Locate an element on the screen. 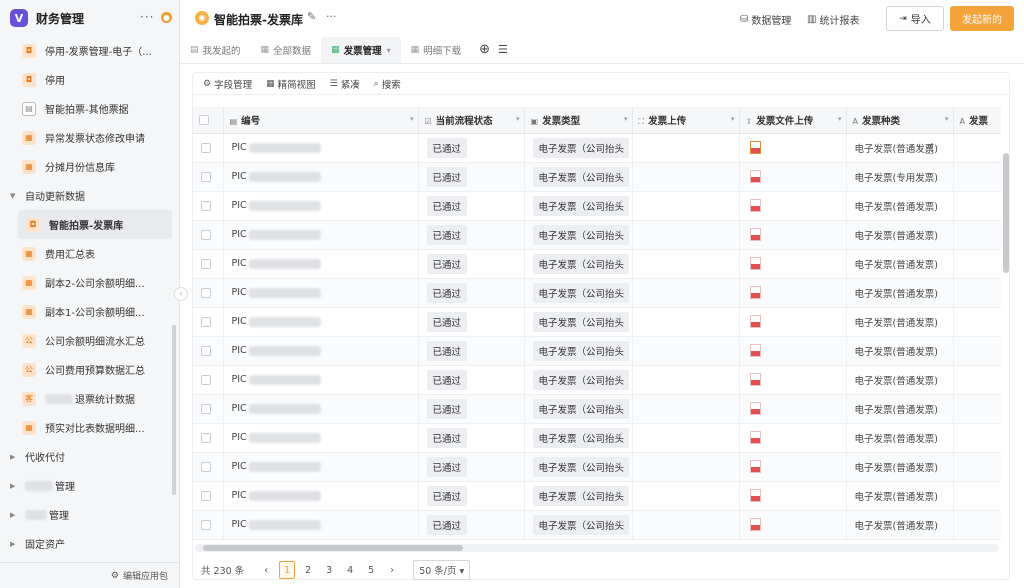  field-manage-button: ⚙ 字段管理 is located at coordinates (227, 84).